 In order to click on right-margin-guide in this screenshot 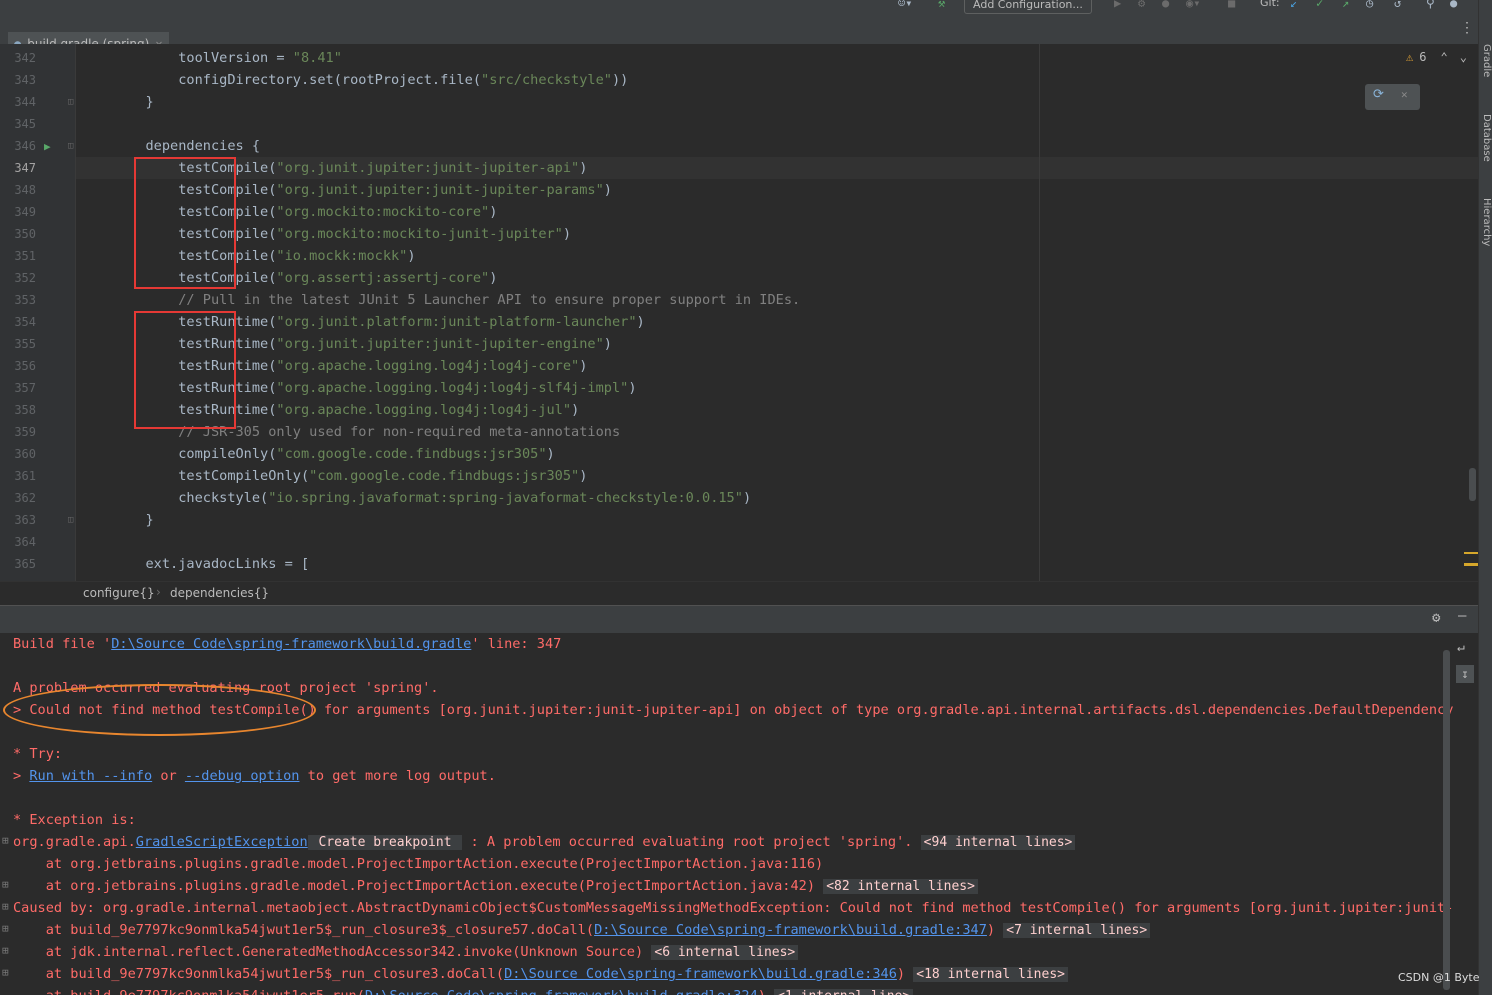, I will do `click(1039, 312)`.